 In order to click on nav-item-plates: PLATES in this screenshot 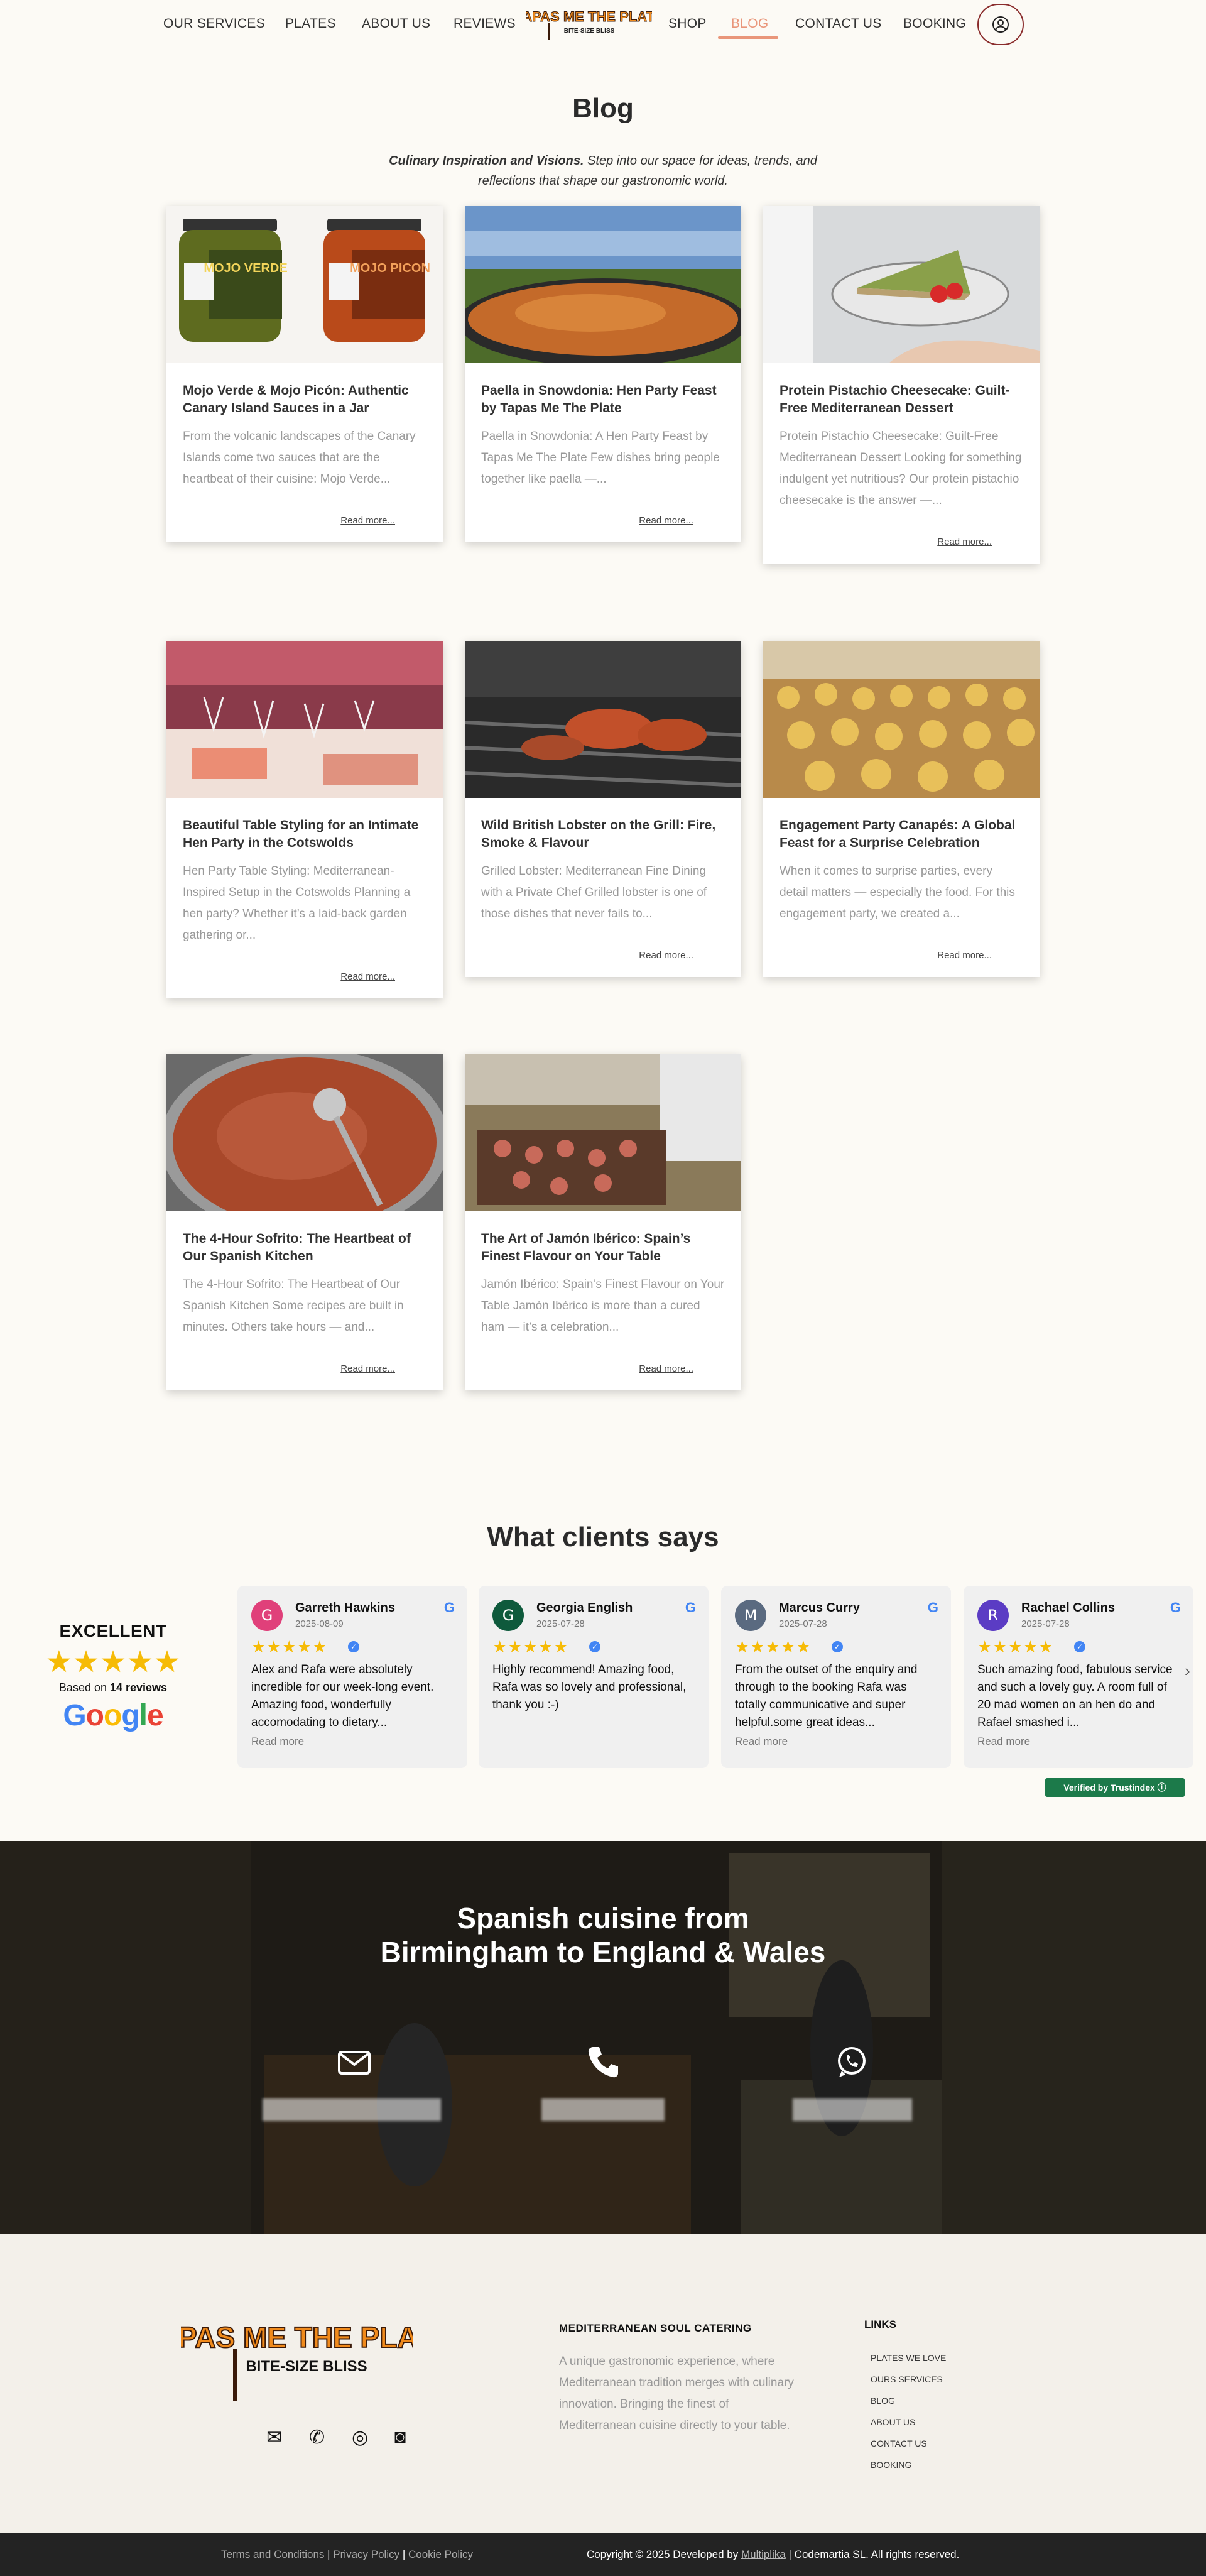, I will do `click(311, 23)`.